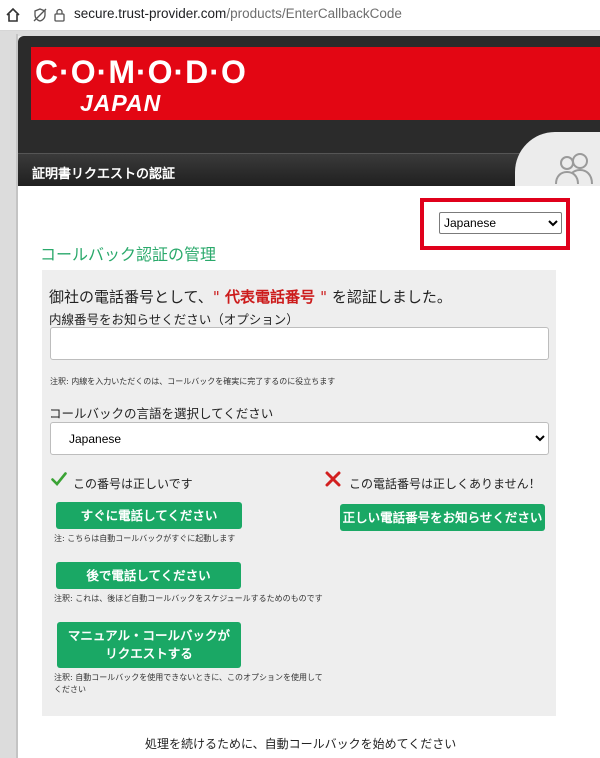  I want to click on logo-subtitle: JAPAN, so click(121, 103).